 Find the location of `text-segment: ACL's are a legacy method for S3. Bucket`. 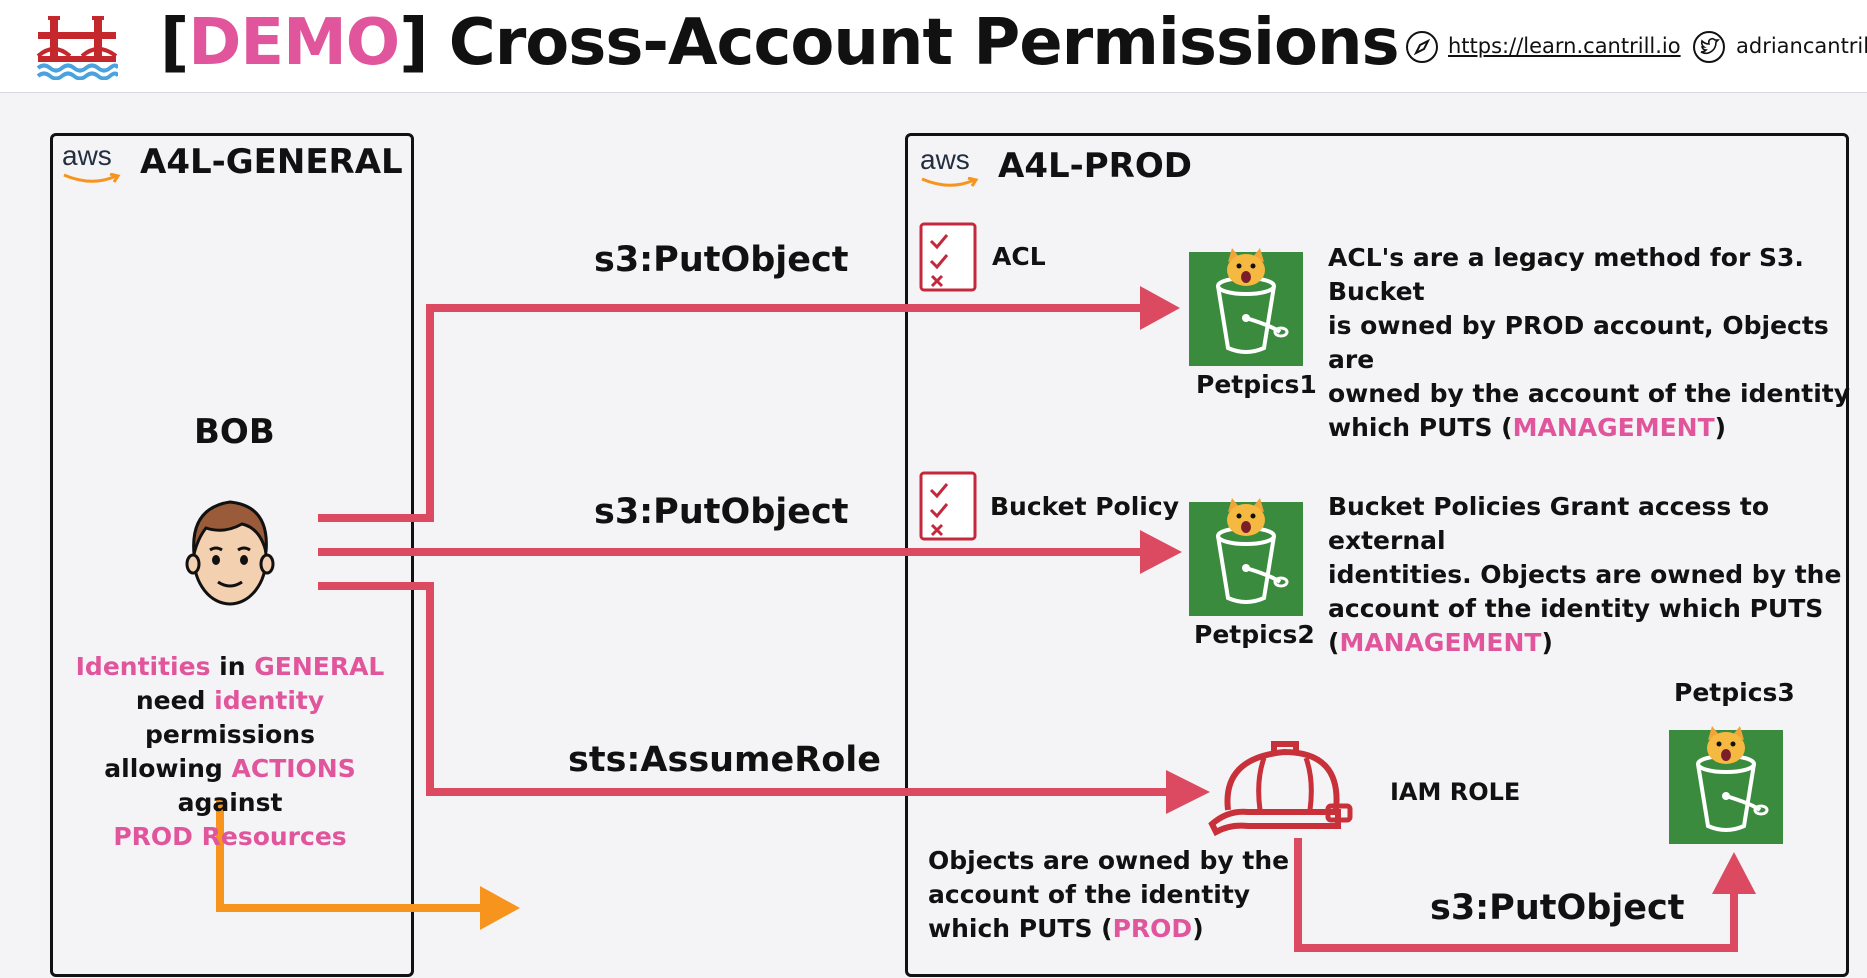

text-segment: ACL's are a legacy method for S3. Bucket is located at coordinates (1566, 274).